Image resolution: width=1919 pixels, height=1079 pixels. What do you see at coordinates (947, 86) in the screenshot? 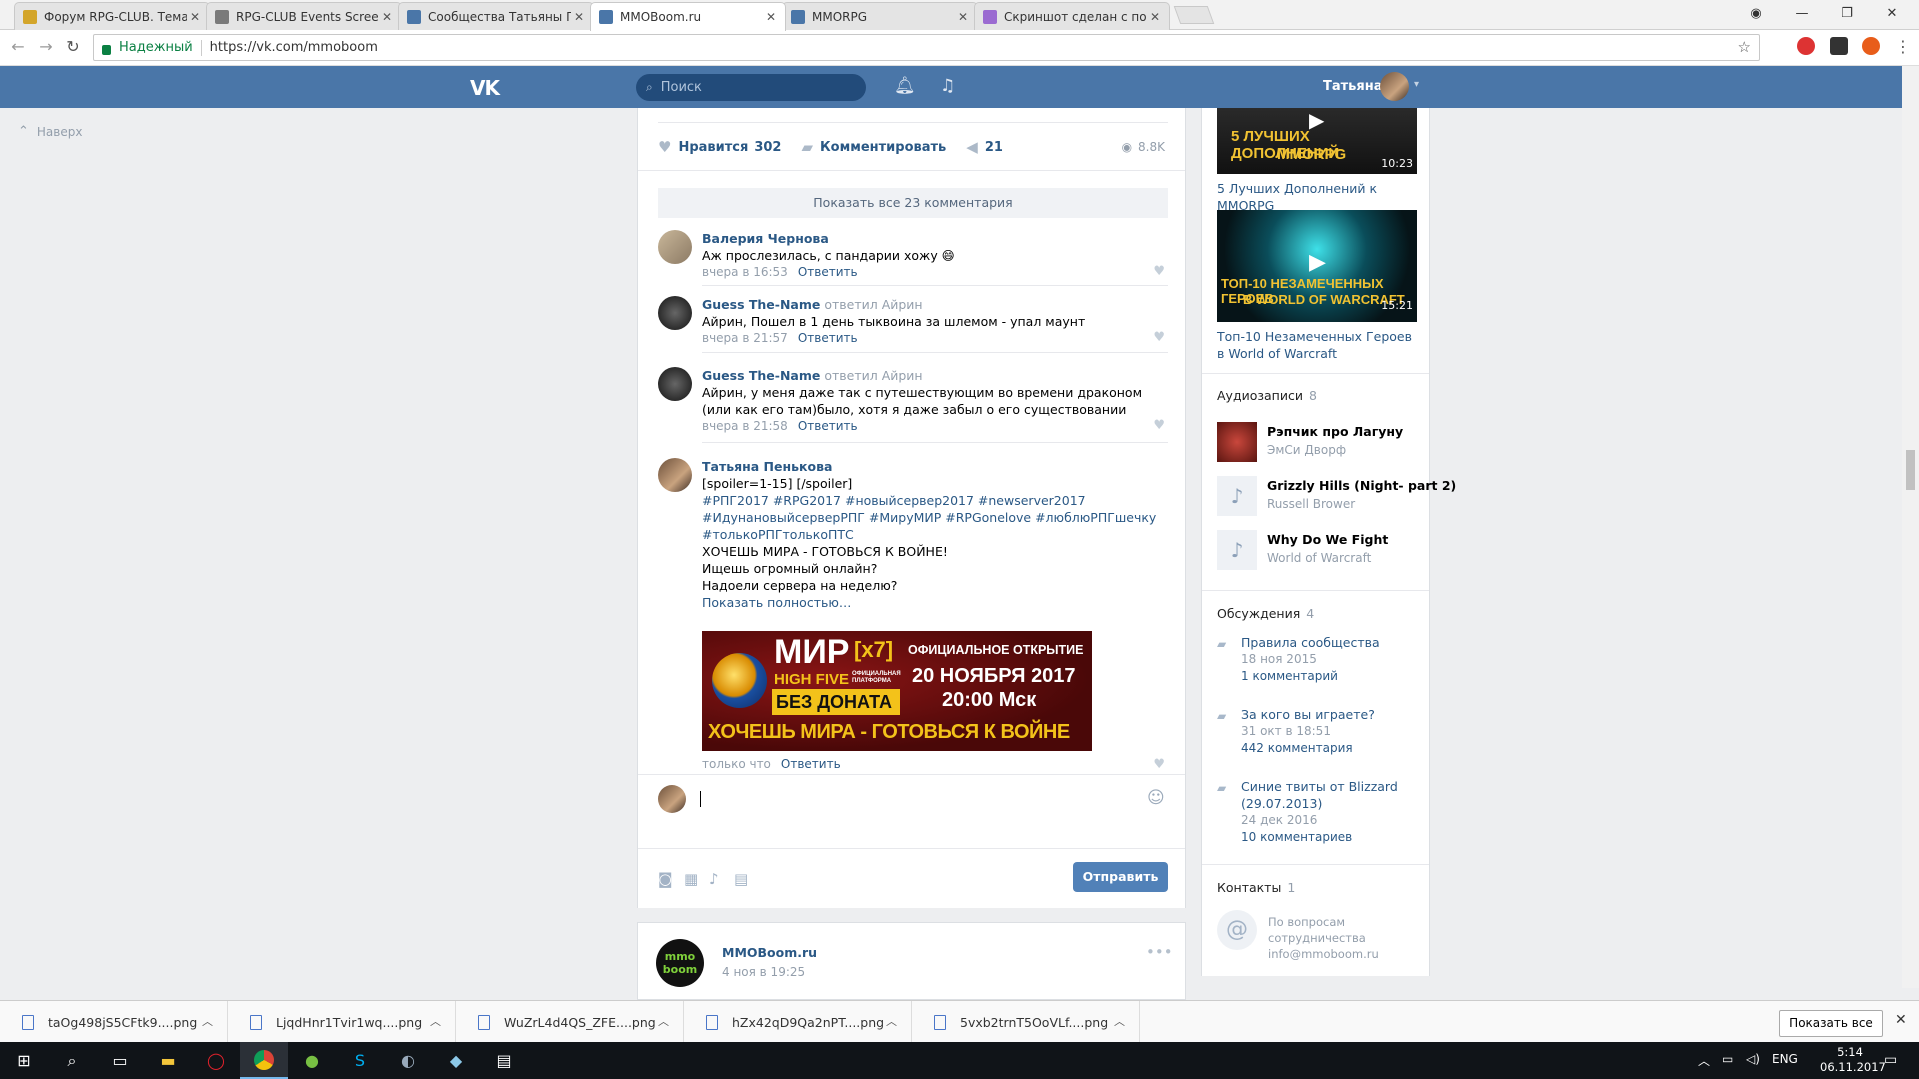
I see `music-icon: ♫` at bounding box center [947, 86].